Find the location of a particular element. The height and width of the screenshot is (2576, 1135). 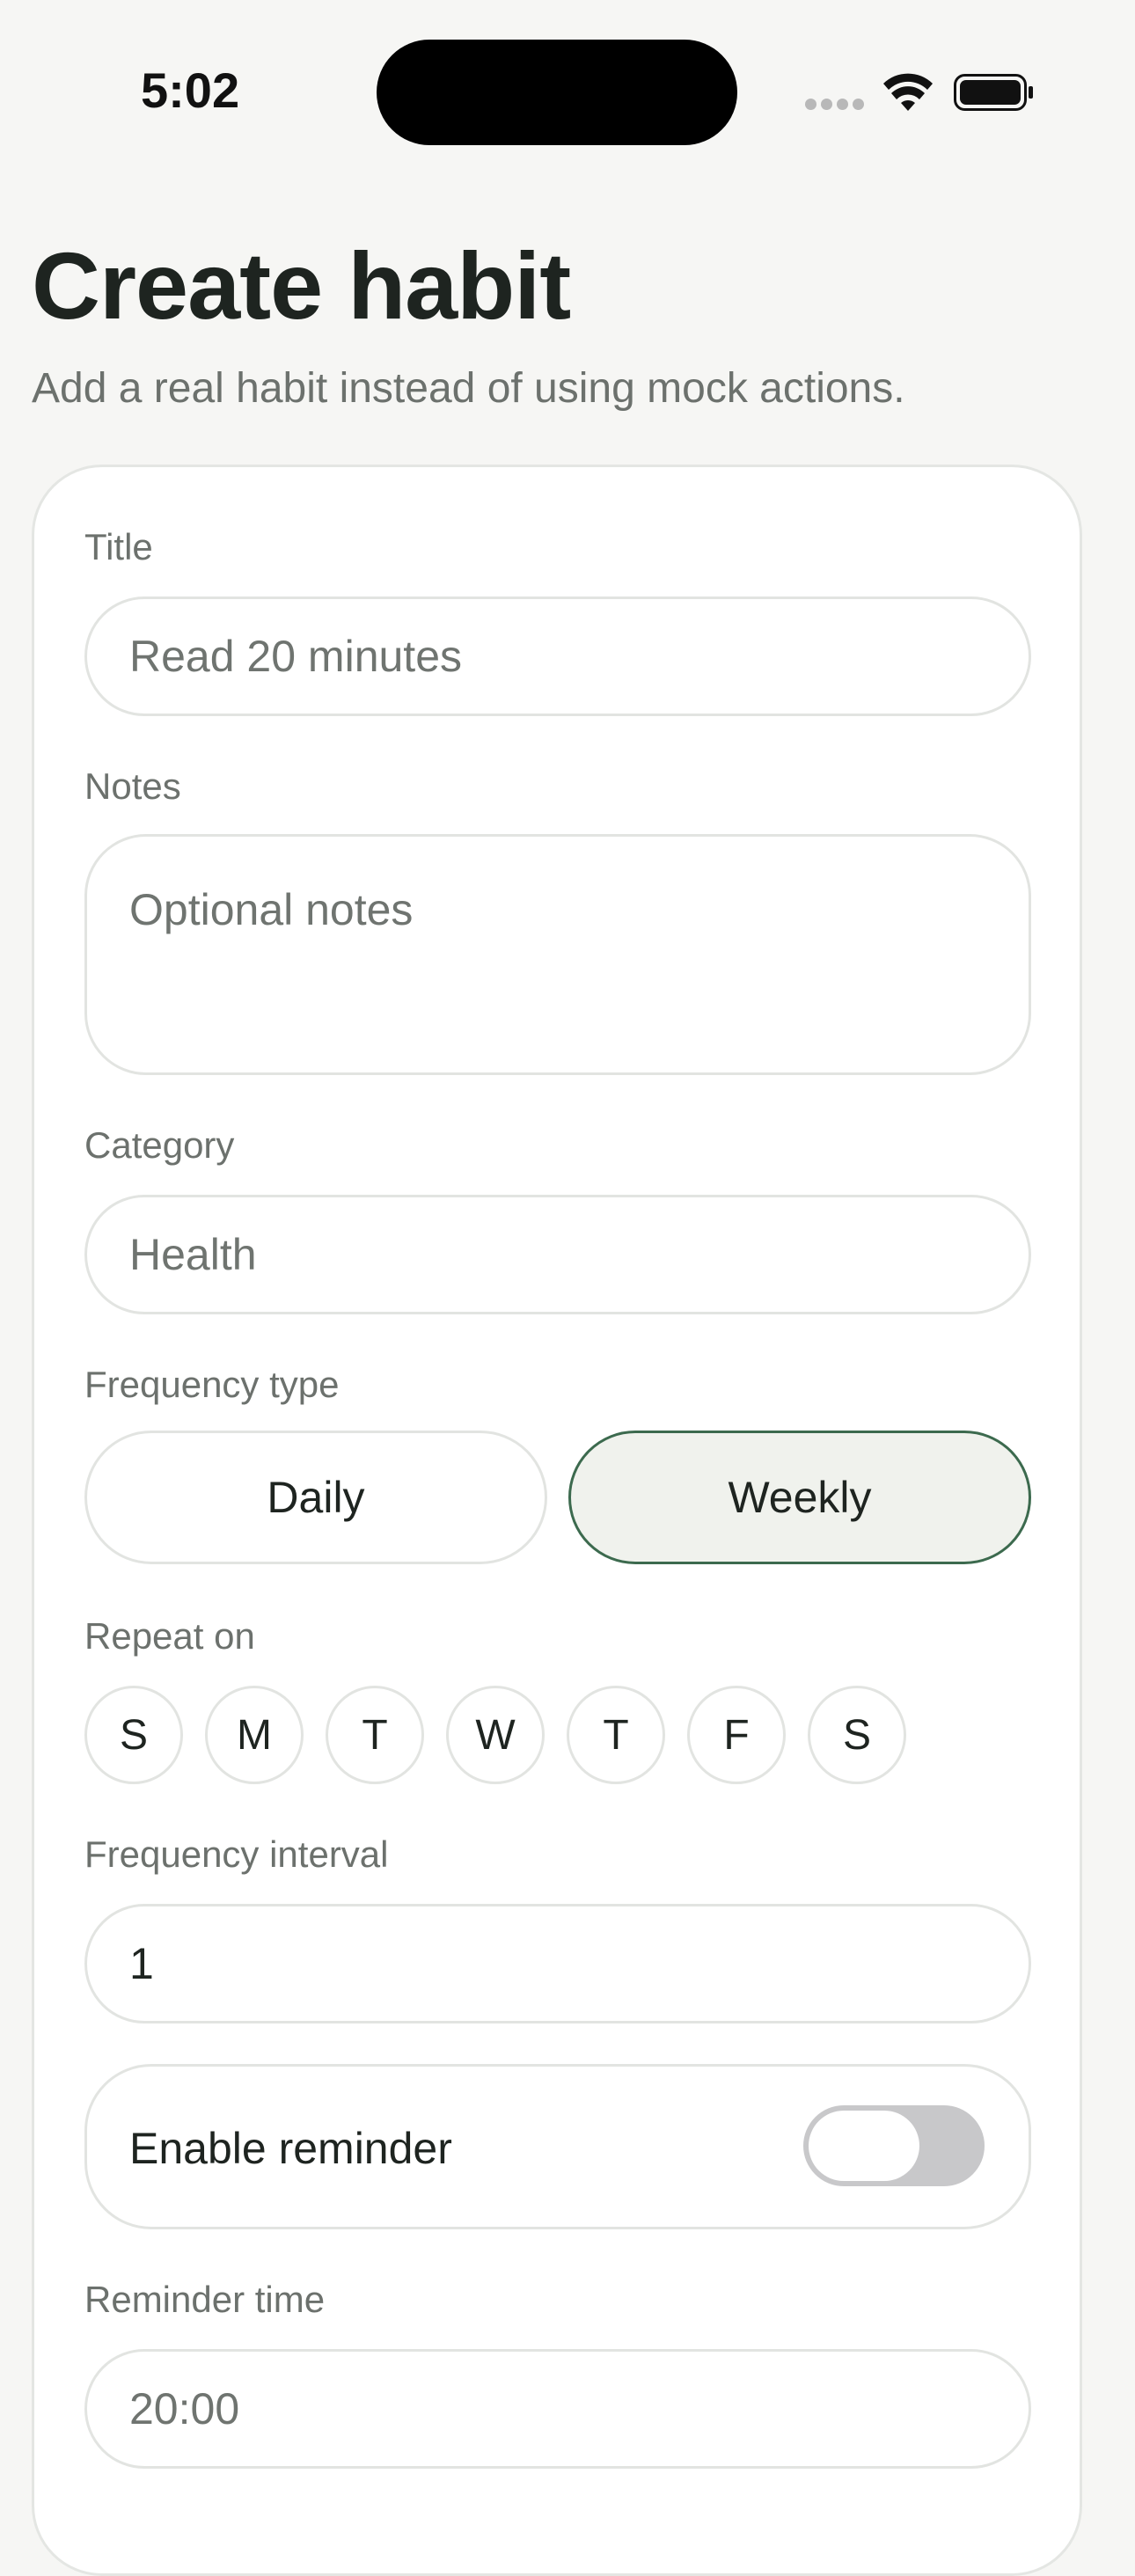

notes-label: Notes is located at coordinates (132, 786).